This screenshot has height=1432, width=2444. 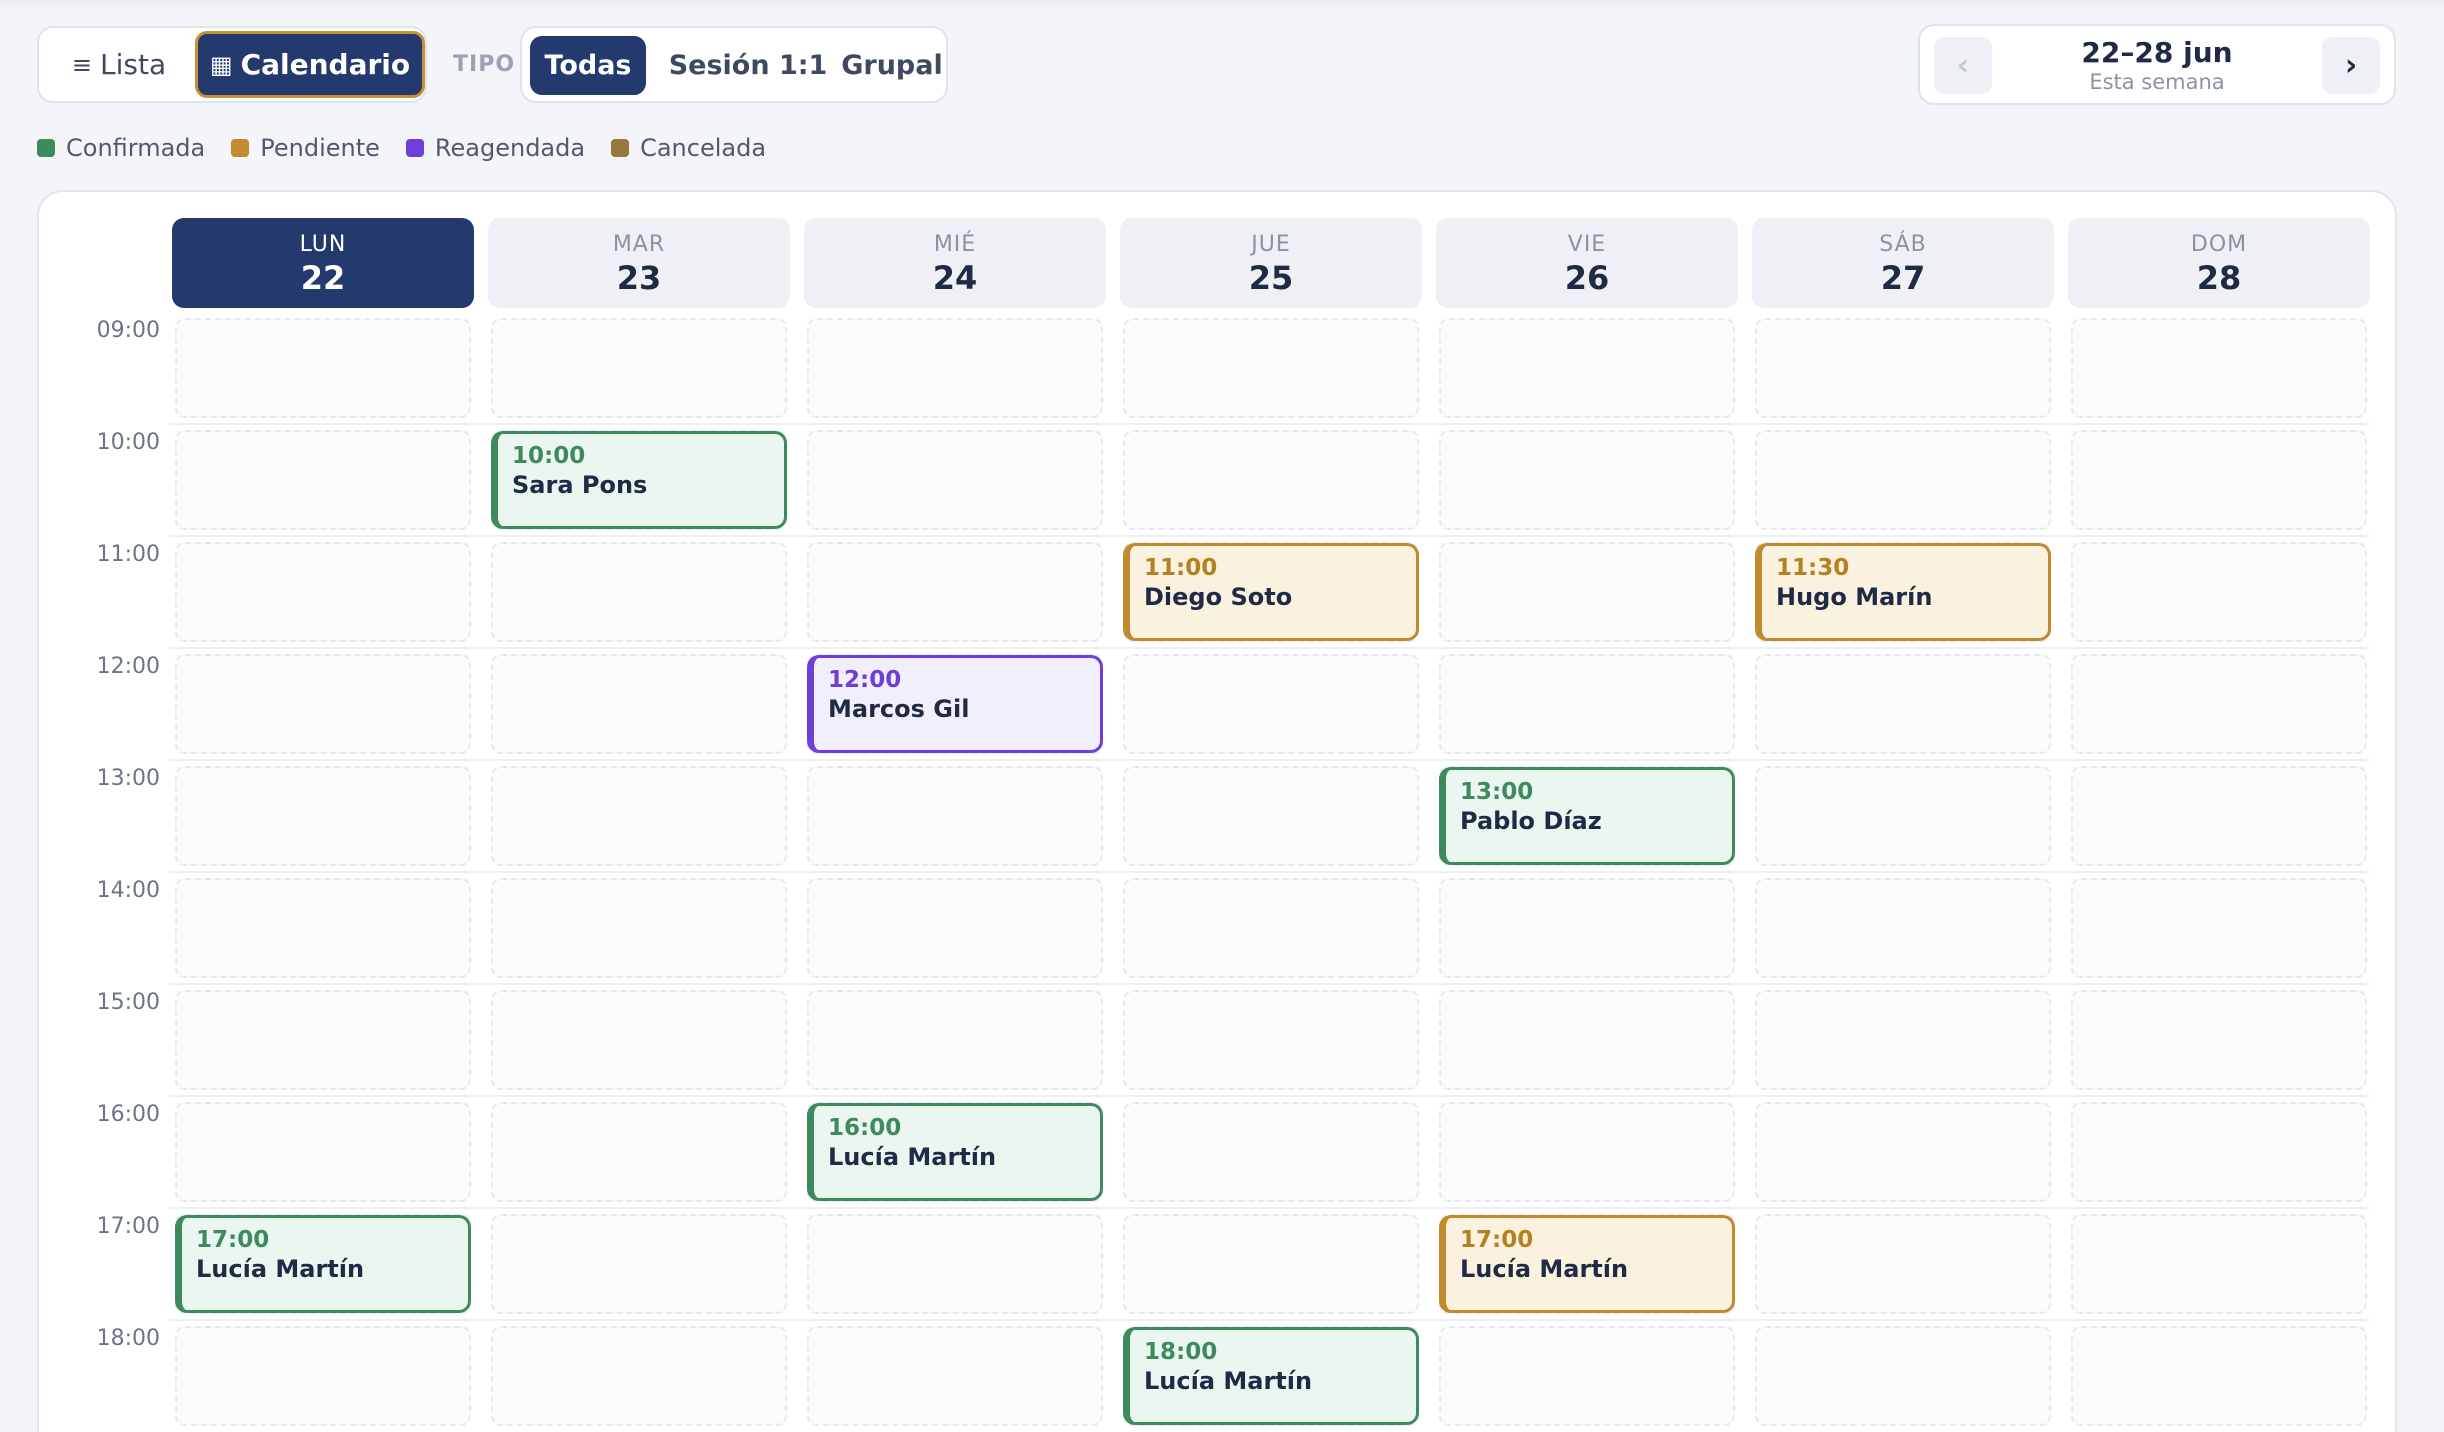 I want to click on day-header: MAR 23, so click(x=639, y=263).